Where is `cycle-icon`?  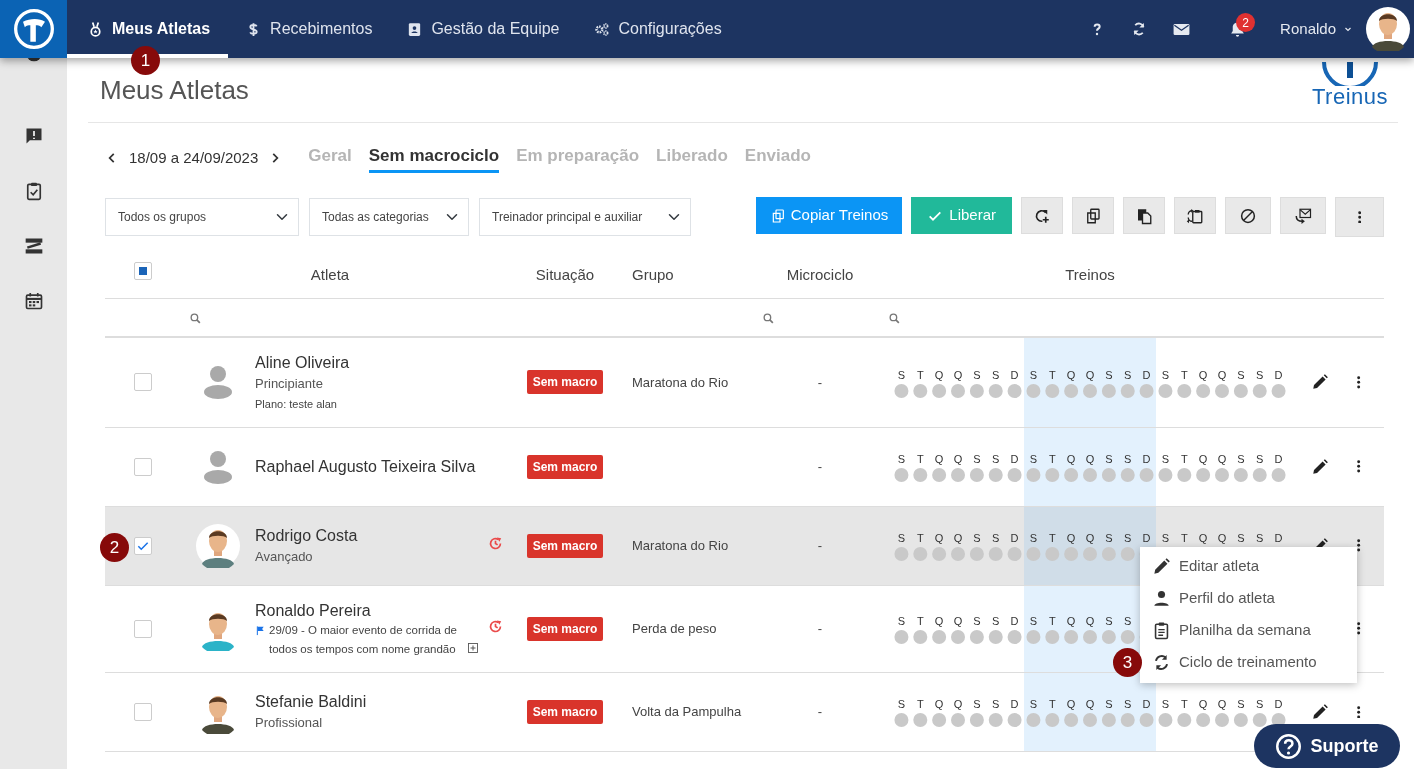
cycle-icon is located at coordinates (1161, 663).